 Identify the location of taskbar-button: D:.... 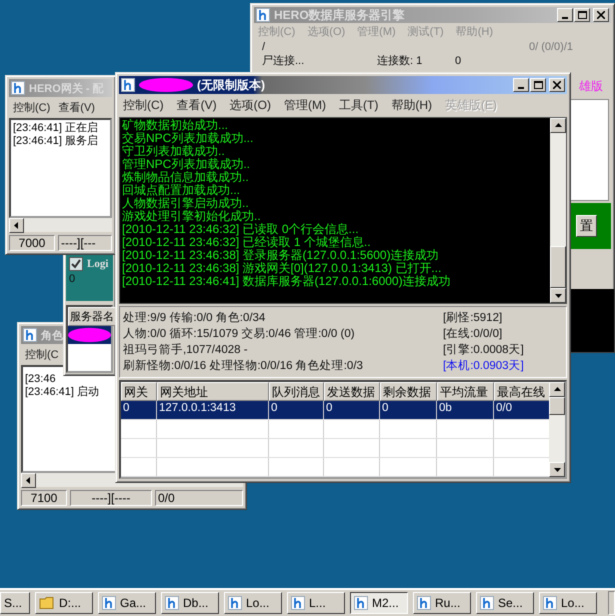
(64, 603).